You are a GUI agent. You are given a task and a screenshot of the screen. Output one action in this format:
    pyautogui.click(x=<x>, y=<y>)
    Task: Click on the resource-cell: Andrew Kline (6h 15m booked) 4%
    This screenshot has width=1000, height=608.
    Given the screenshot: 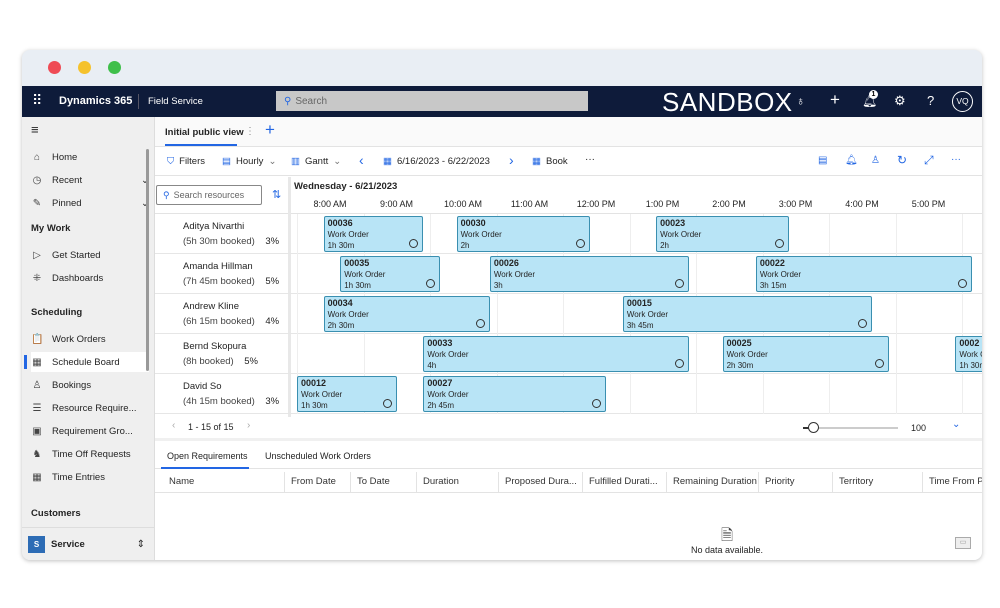 What is the action you would take?
    pyautogui.click(x=231, y=314)
    